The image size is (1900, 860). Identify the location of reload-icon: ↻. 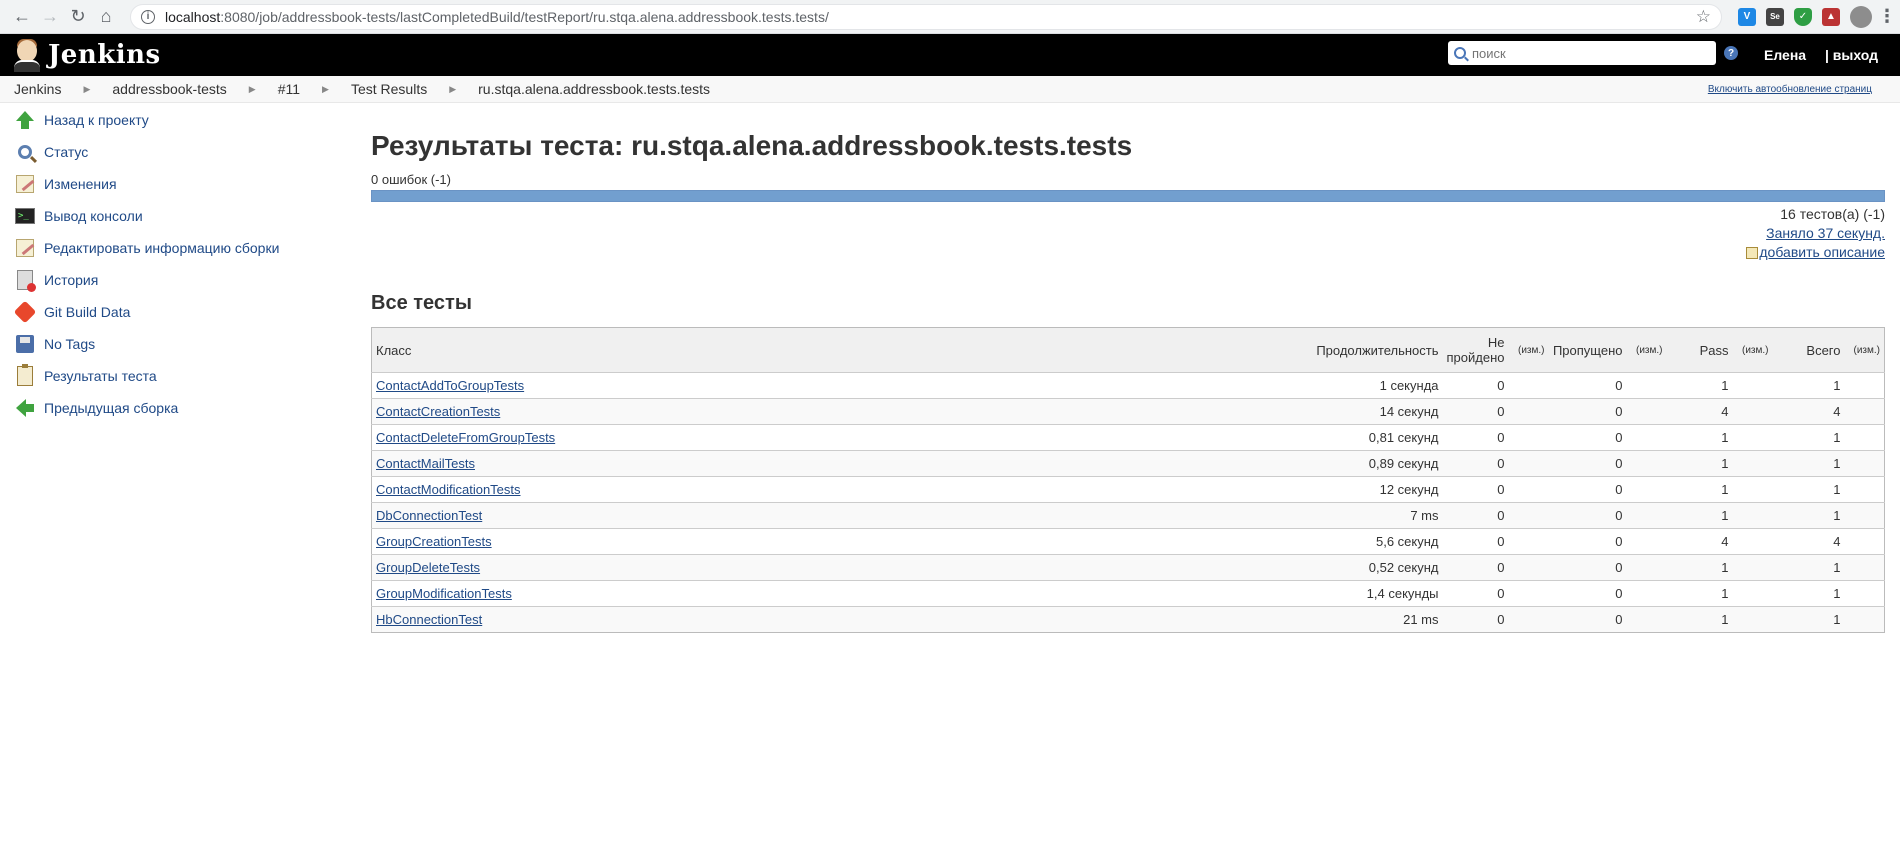
(78, 17).